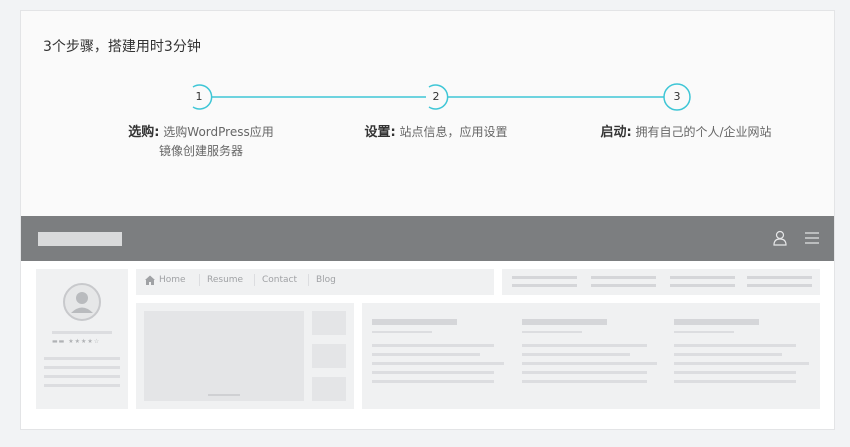 This screenshot has width=850, height=447. I want to click on step-2-desc: 设置: 站点信息，应用设置, so click(436, 132).